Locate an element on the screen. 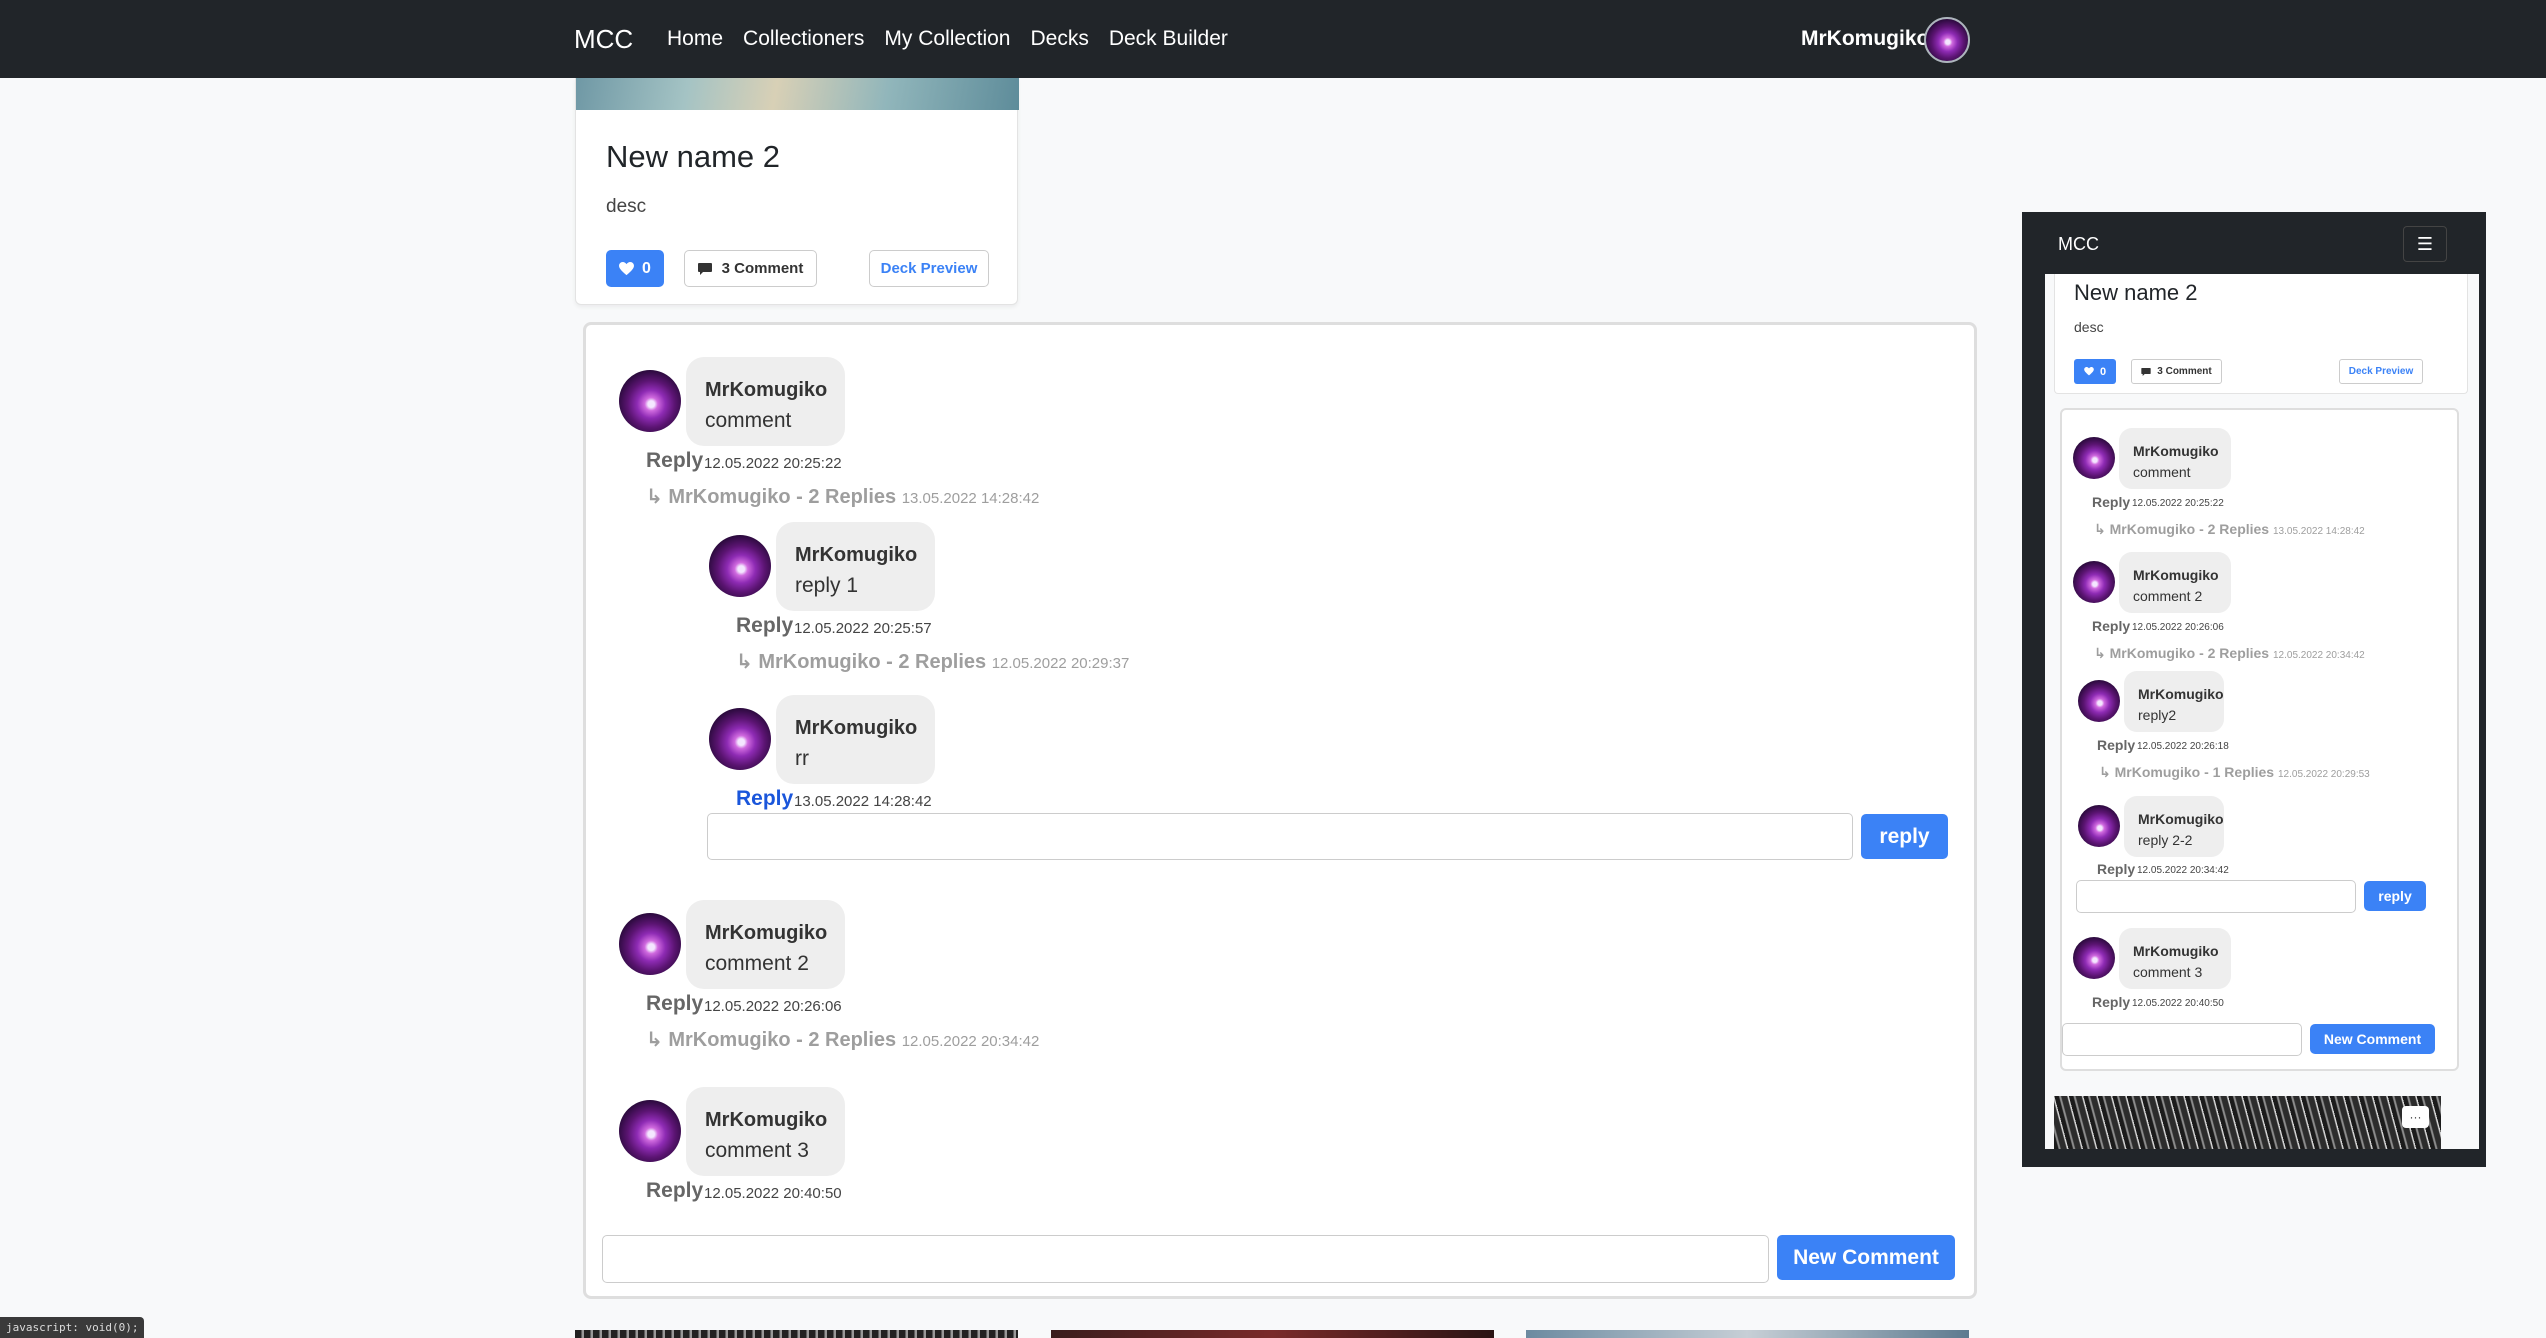 The width and height of the screenshot is (2546, 1338). comment-text: reply 1 is located at coordinates (827, 585).